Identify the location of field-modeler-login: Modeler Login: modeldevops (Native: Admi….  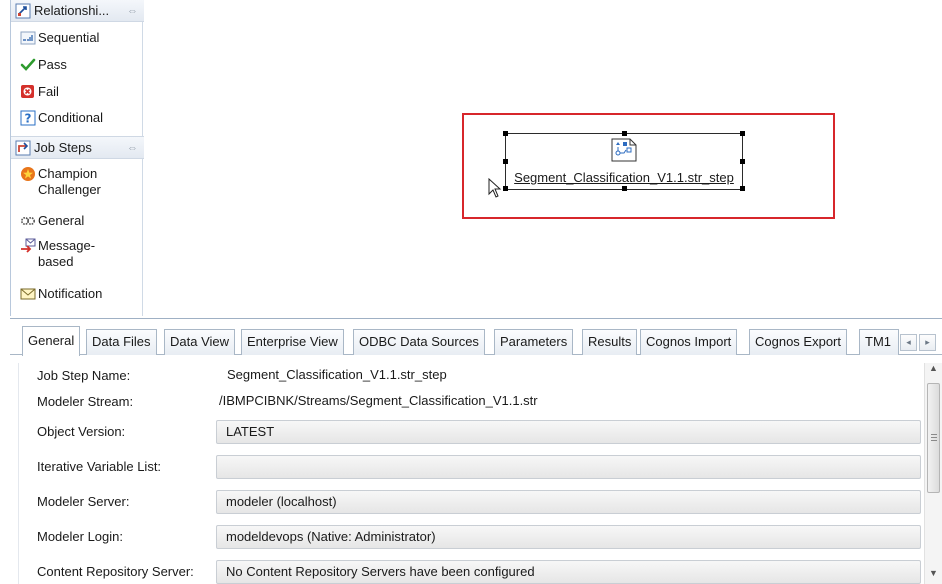
(471, 537).